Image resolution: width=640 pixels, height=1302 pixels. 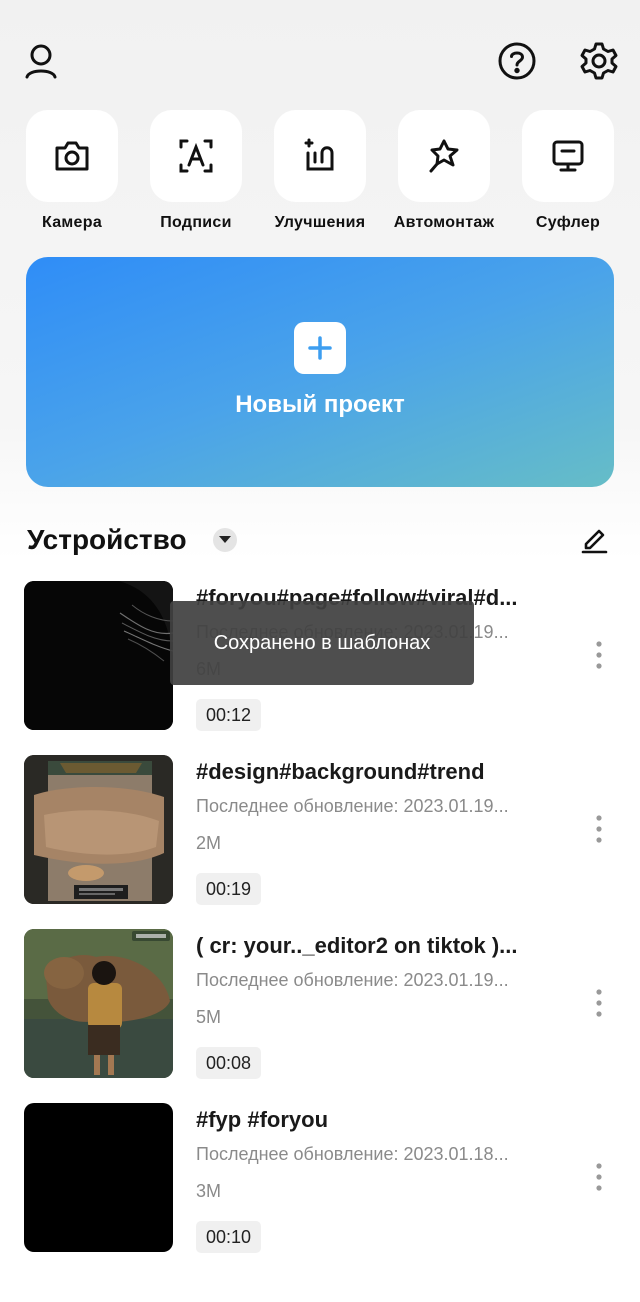 What do you see at coordinates (444, 156) in the screenshot?
I see `autocut-star-icon` at bounding box center [444, 156].